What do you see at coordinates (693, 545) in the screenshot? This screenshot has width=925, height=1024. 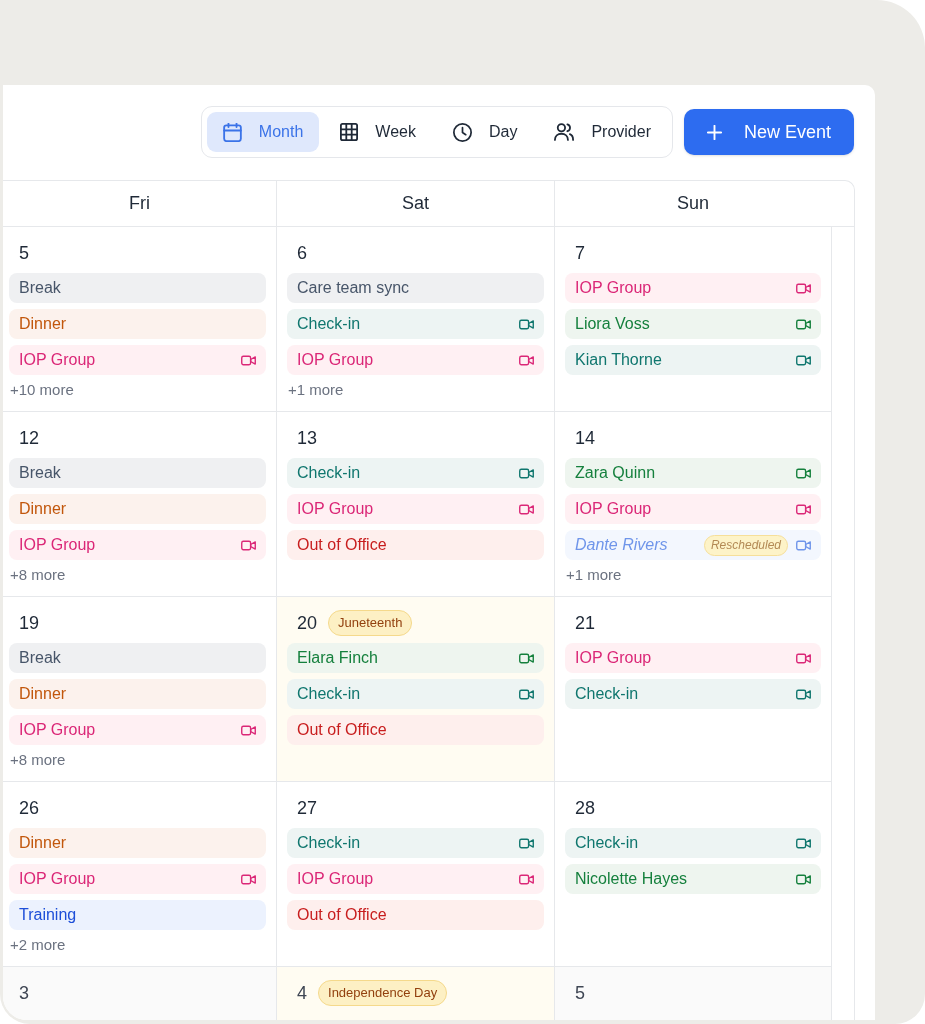 I see `event-chip: Dante Rivers Rescheduled` at bounding box center [693, 545].